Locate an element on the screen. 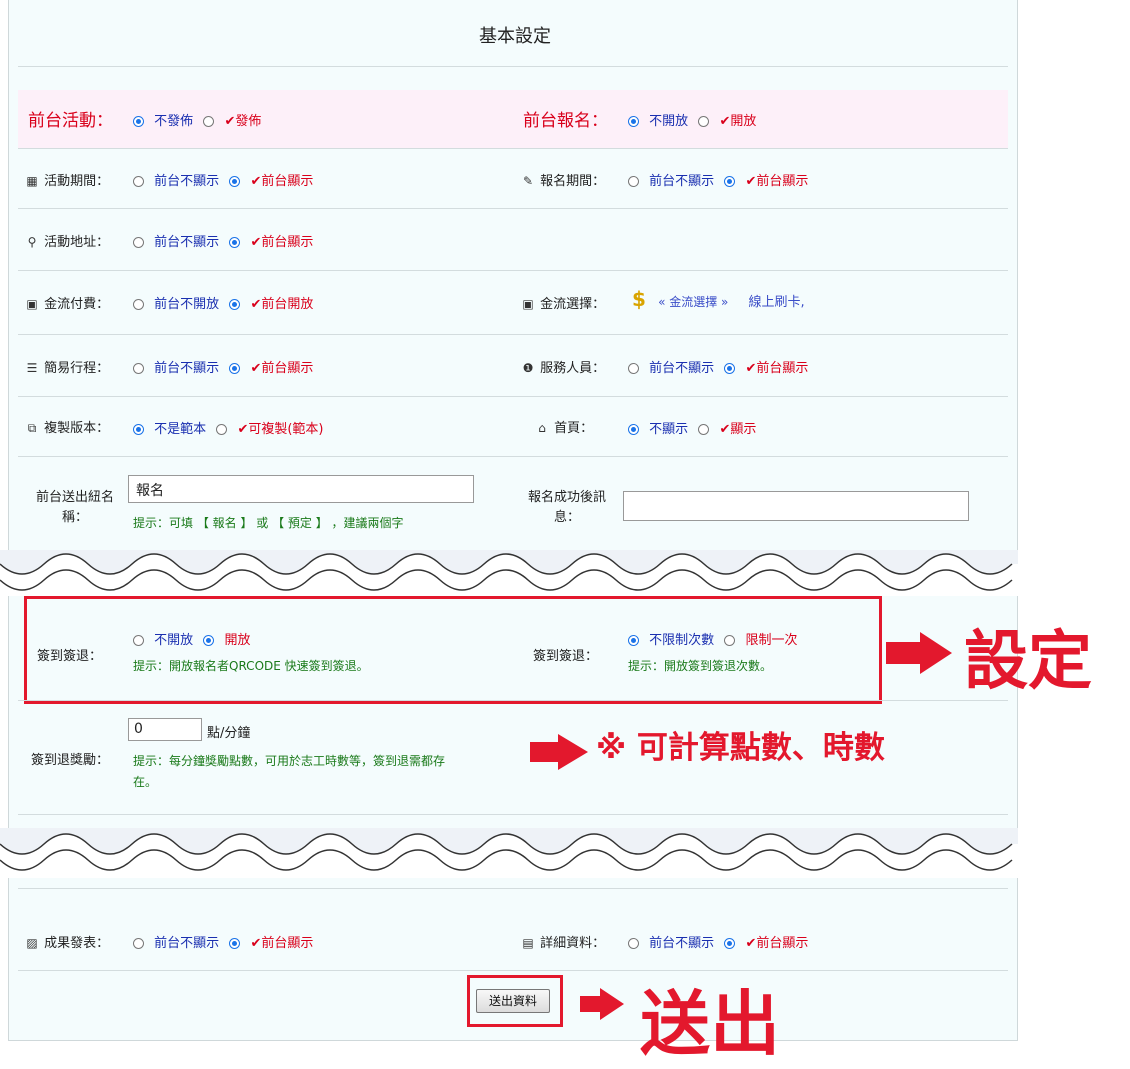  front-activity-options: 不發佈 ✔發佈 is located at coordinates (197, 119).